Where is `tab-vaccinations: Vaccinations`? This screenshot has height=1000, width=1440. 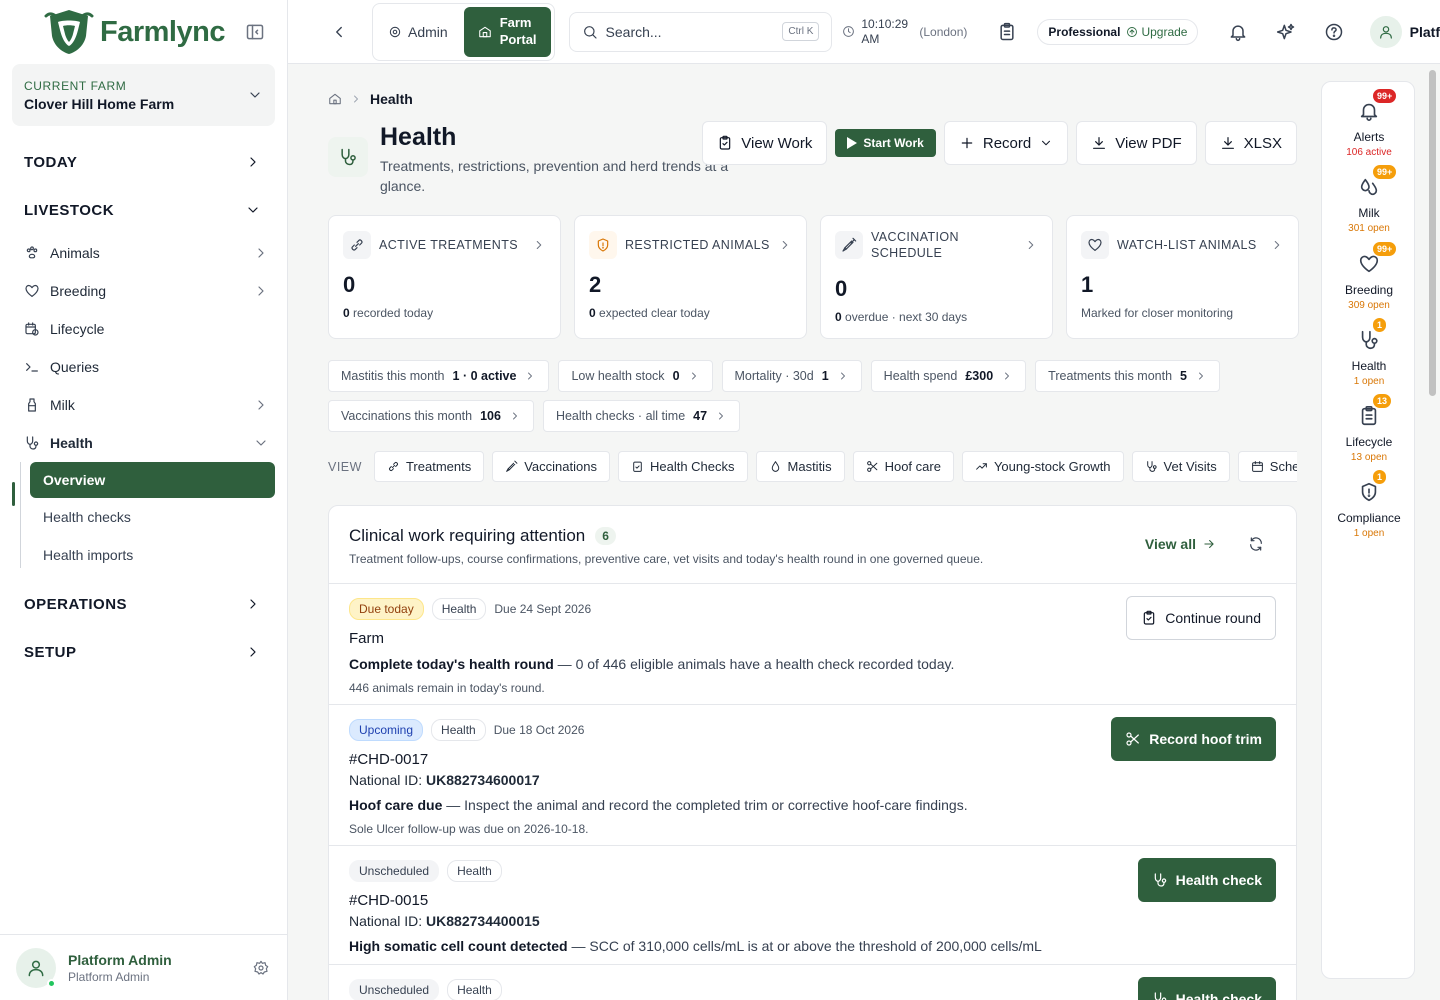
tab-vaccinations: Vaccinations is located at coordinates (551, 466).